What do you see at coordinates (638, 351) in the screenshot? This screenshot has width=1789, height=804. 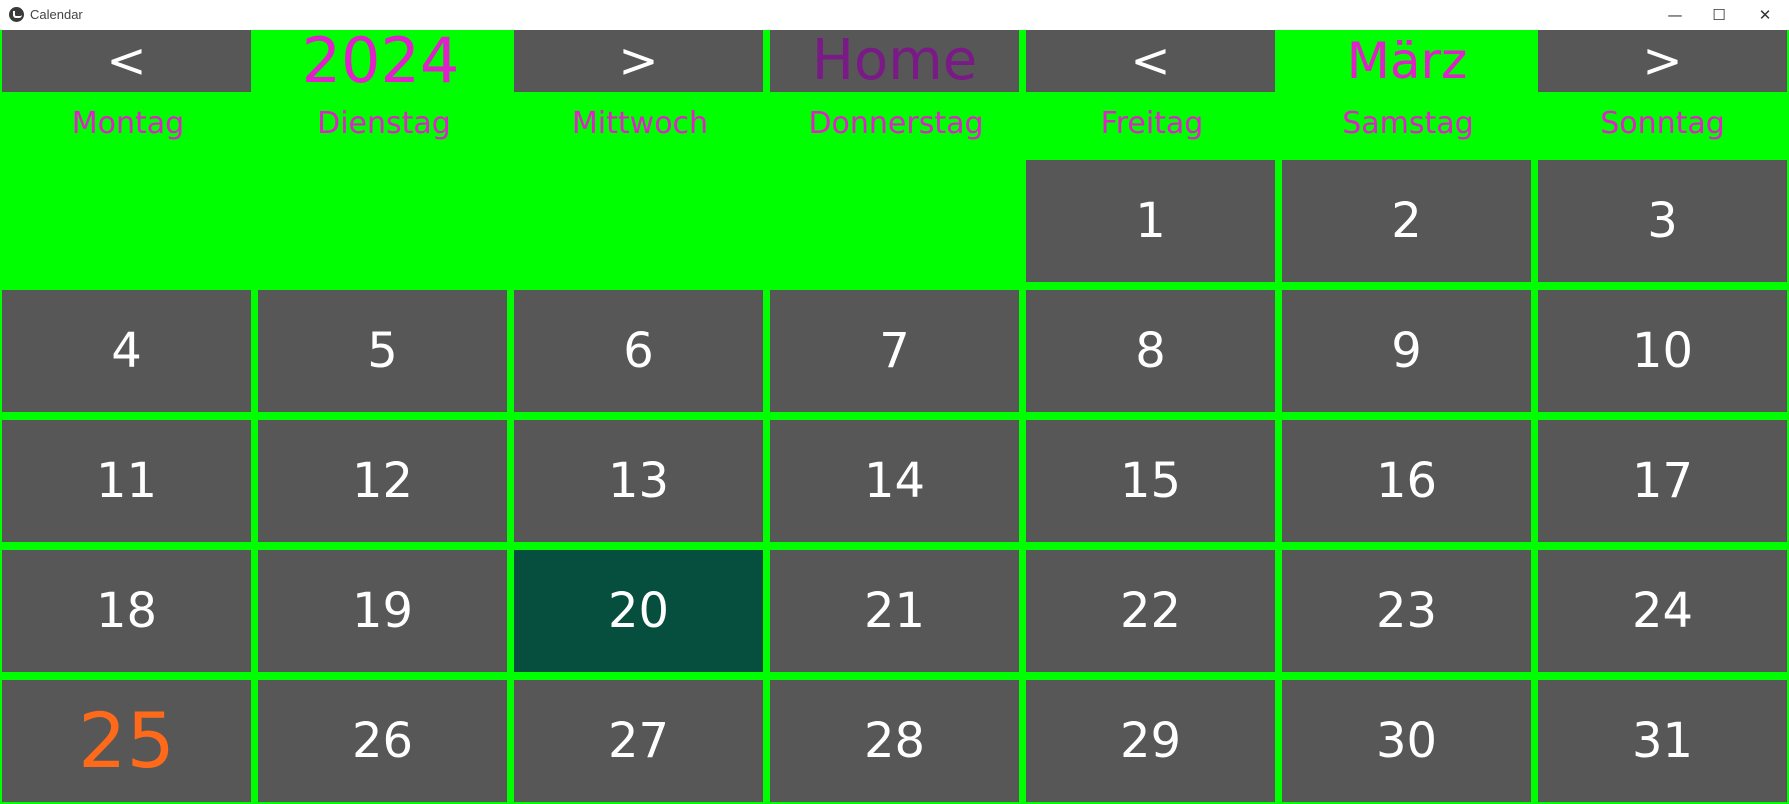 I see `day-cell: 6` at bounding box center [638, 351].